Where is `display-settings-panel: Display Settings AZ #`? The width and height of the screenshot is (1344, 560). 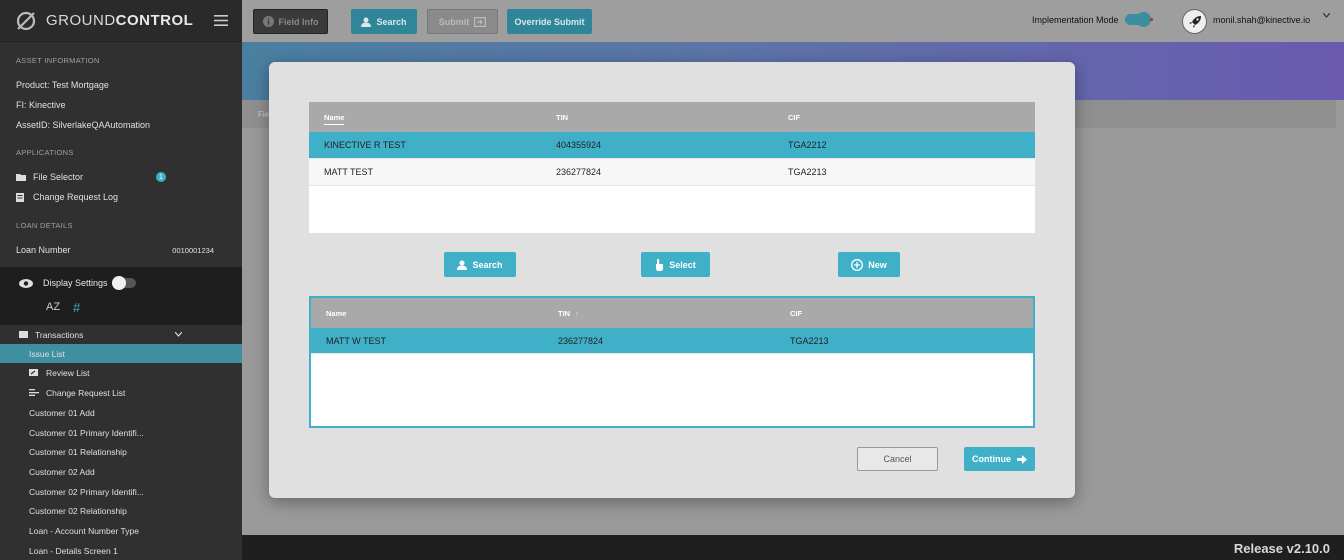 display-settings-panel: Display Settings AZ # is located at coordinates (121, 296).